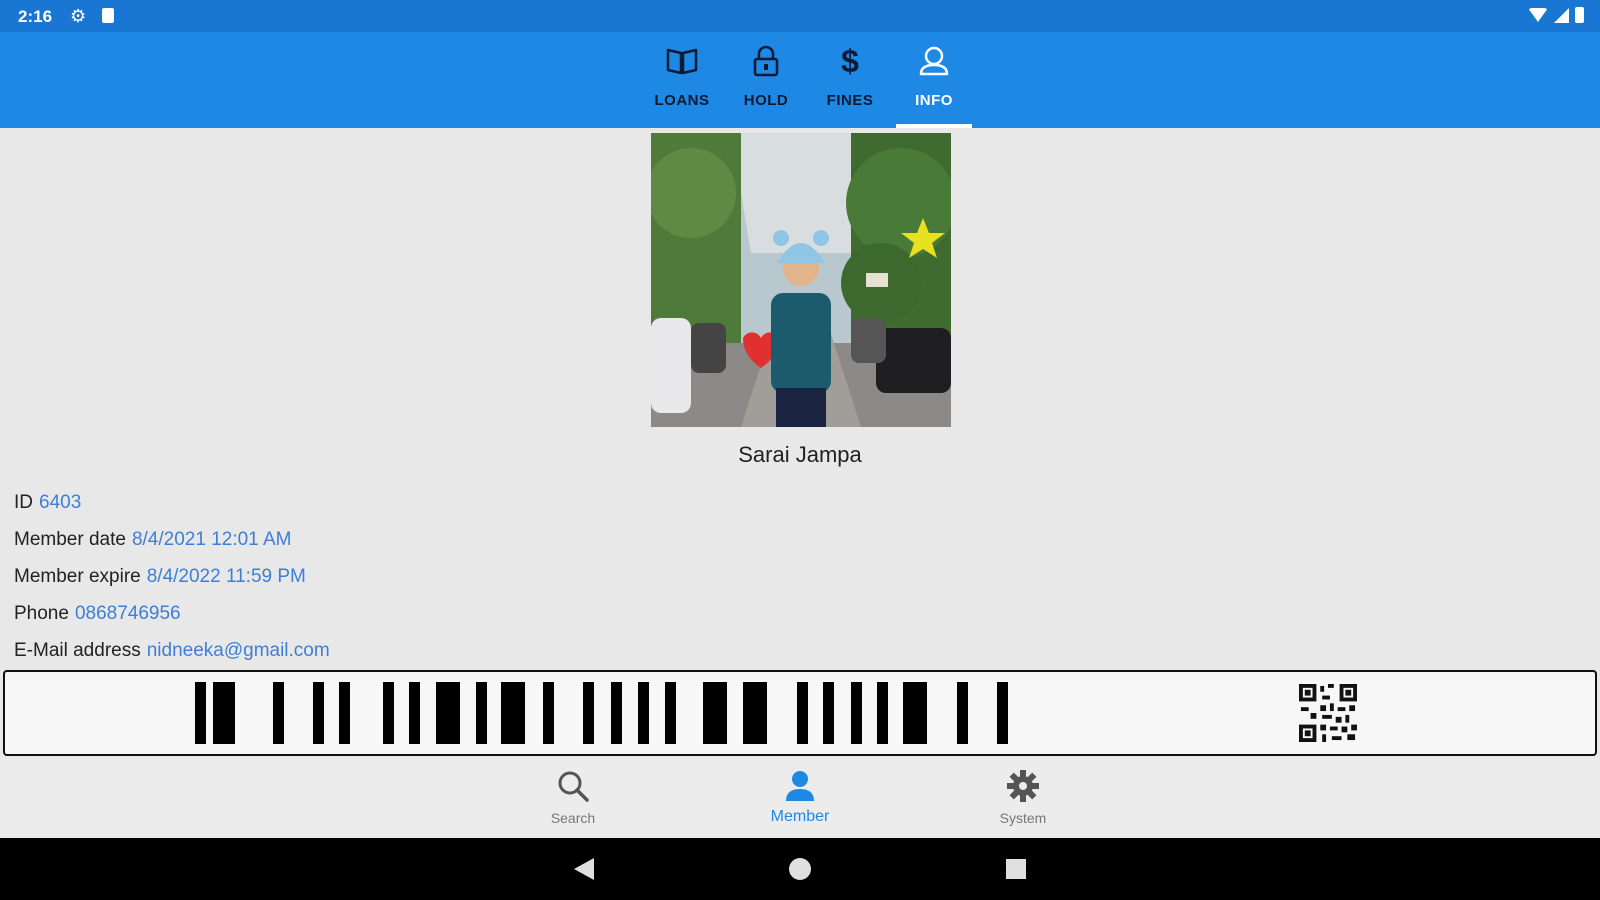 This screenshot has height=900, width=1600. What do you see at coordinates (682, 100) in the screenshot?
I see `tab-loans-label: LOANS` at bounding box center [682, 100].